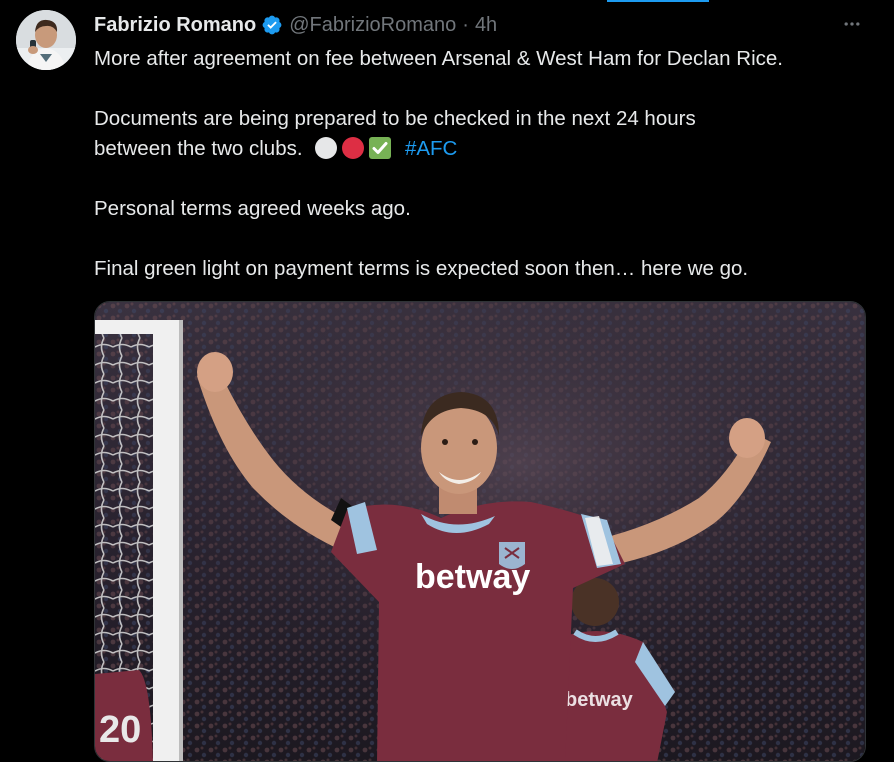  What do you see at coordinates (272, 25) in the screenshot?
I see `verified-badge-icon` at bounding box center [272, 25].